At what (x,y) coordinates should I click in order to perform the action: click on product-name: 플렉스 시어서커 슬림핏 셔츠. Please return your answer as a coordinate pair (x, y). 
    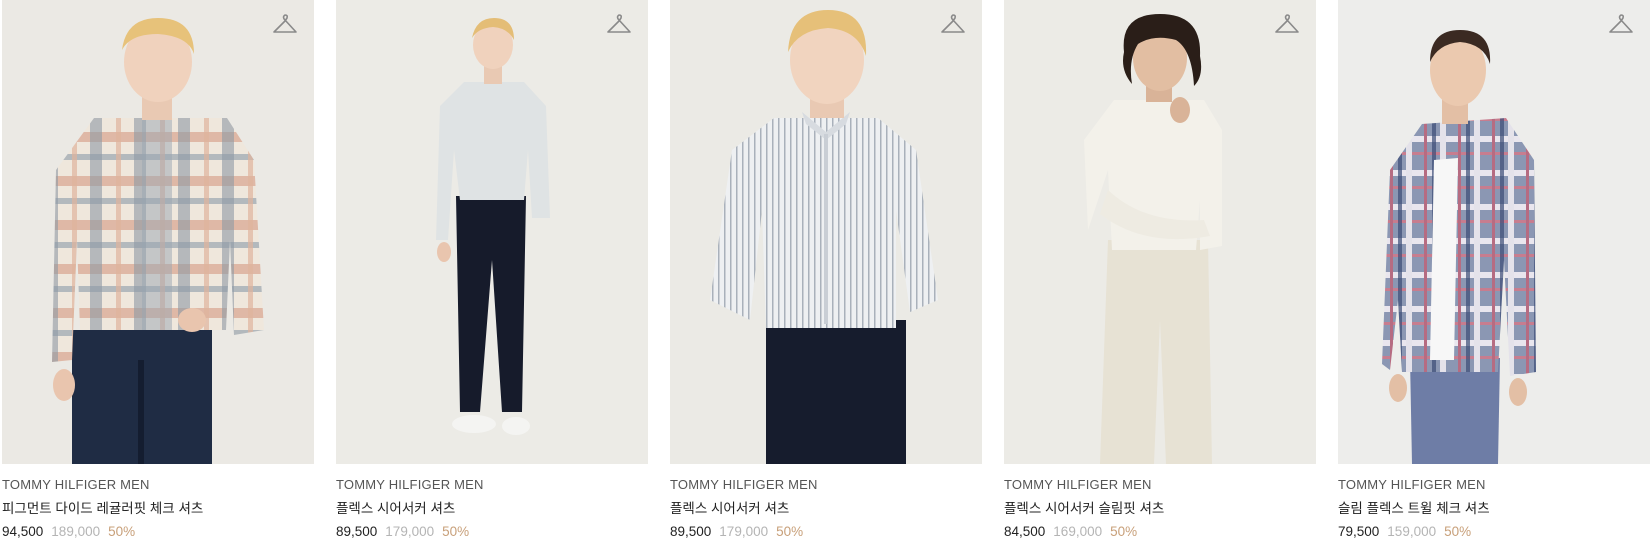
    Looking at the image, I should click on (1160, 508).